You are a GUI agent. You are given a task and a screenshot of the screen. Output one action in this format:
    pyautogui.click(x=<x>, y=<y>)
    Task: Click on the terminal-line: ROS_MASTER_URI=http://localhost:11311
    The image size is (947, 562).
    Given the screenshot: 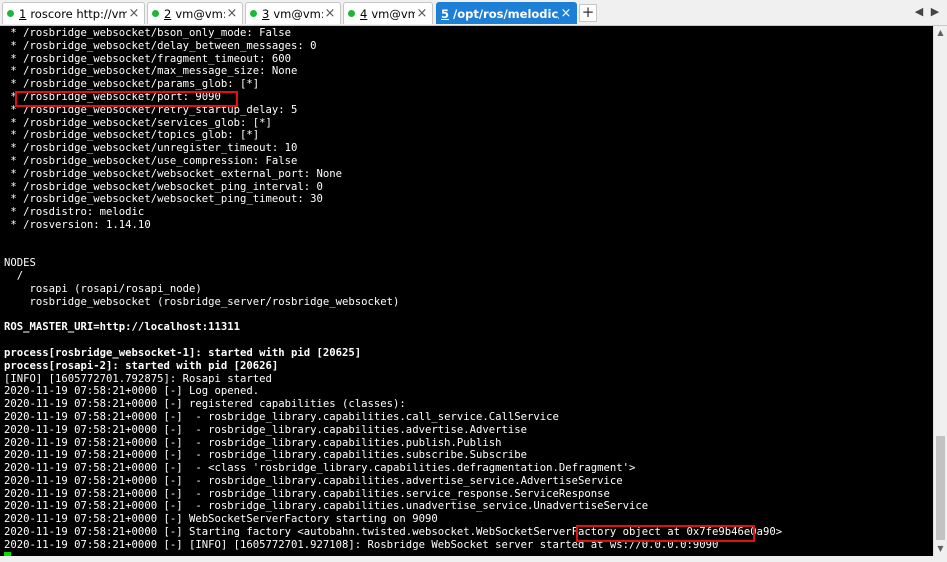 What is the action you would take?
    pyautogui.click(x=122, y=327)
    